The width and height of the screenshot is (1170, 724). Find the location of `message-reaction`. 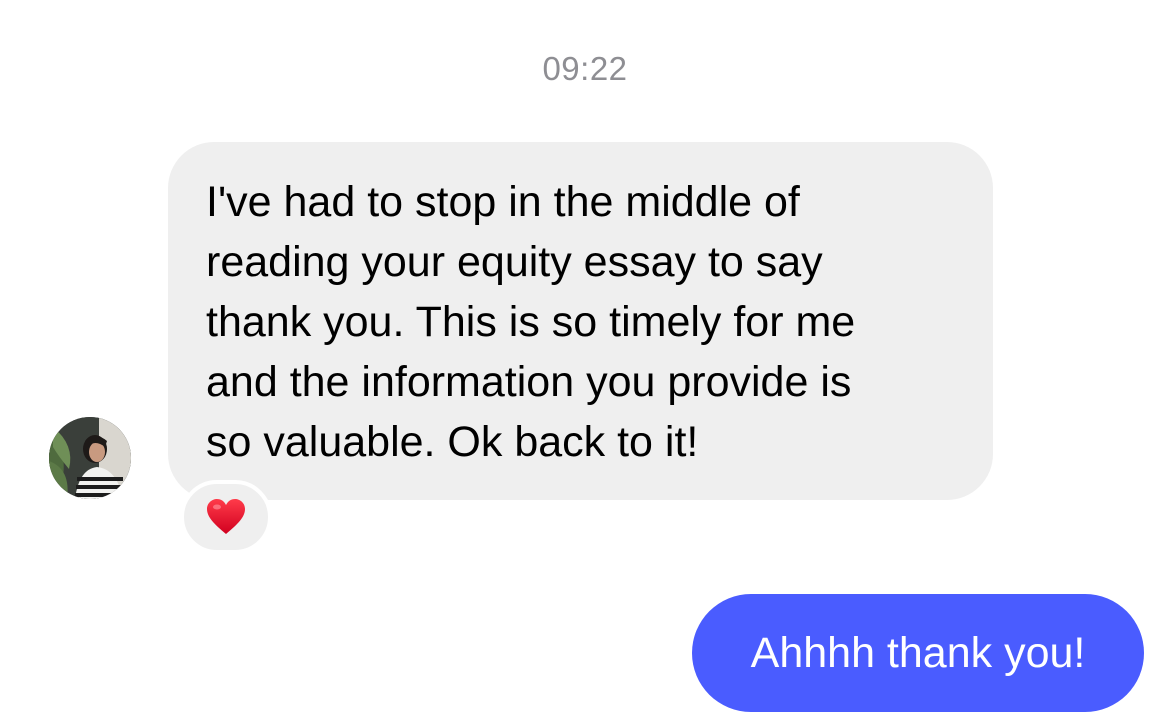

message-reaction is located at coordinates (226, 517).